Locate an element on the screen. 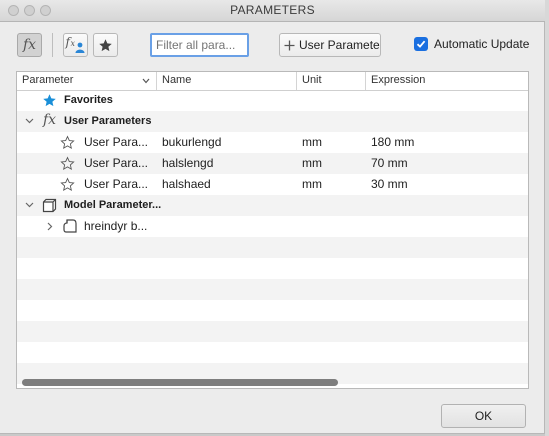 The width and height of the screenshot is (549, 436). user-function-icon: f x is located at coordinates (76, 44).